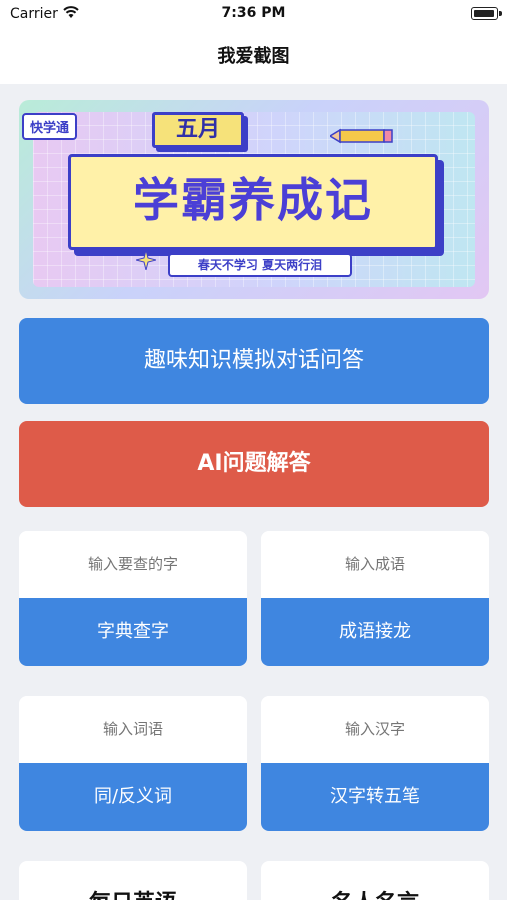 This screenshot has height=900, width=507. I want to click on idiom-input, so click(375, 564).